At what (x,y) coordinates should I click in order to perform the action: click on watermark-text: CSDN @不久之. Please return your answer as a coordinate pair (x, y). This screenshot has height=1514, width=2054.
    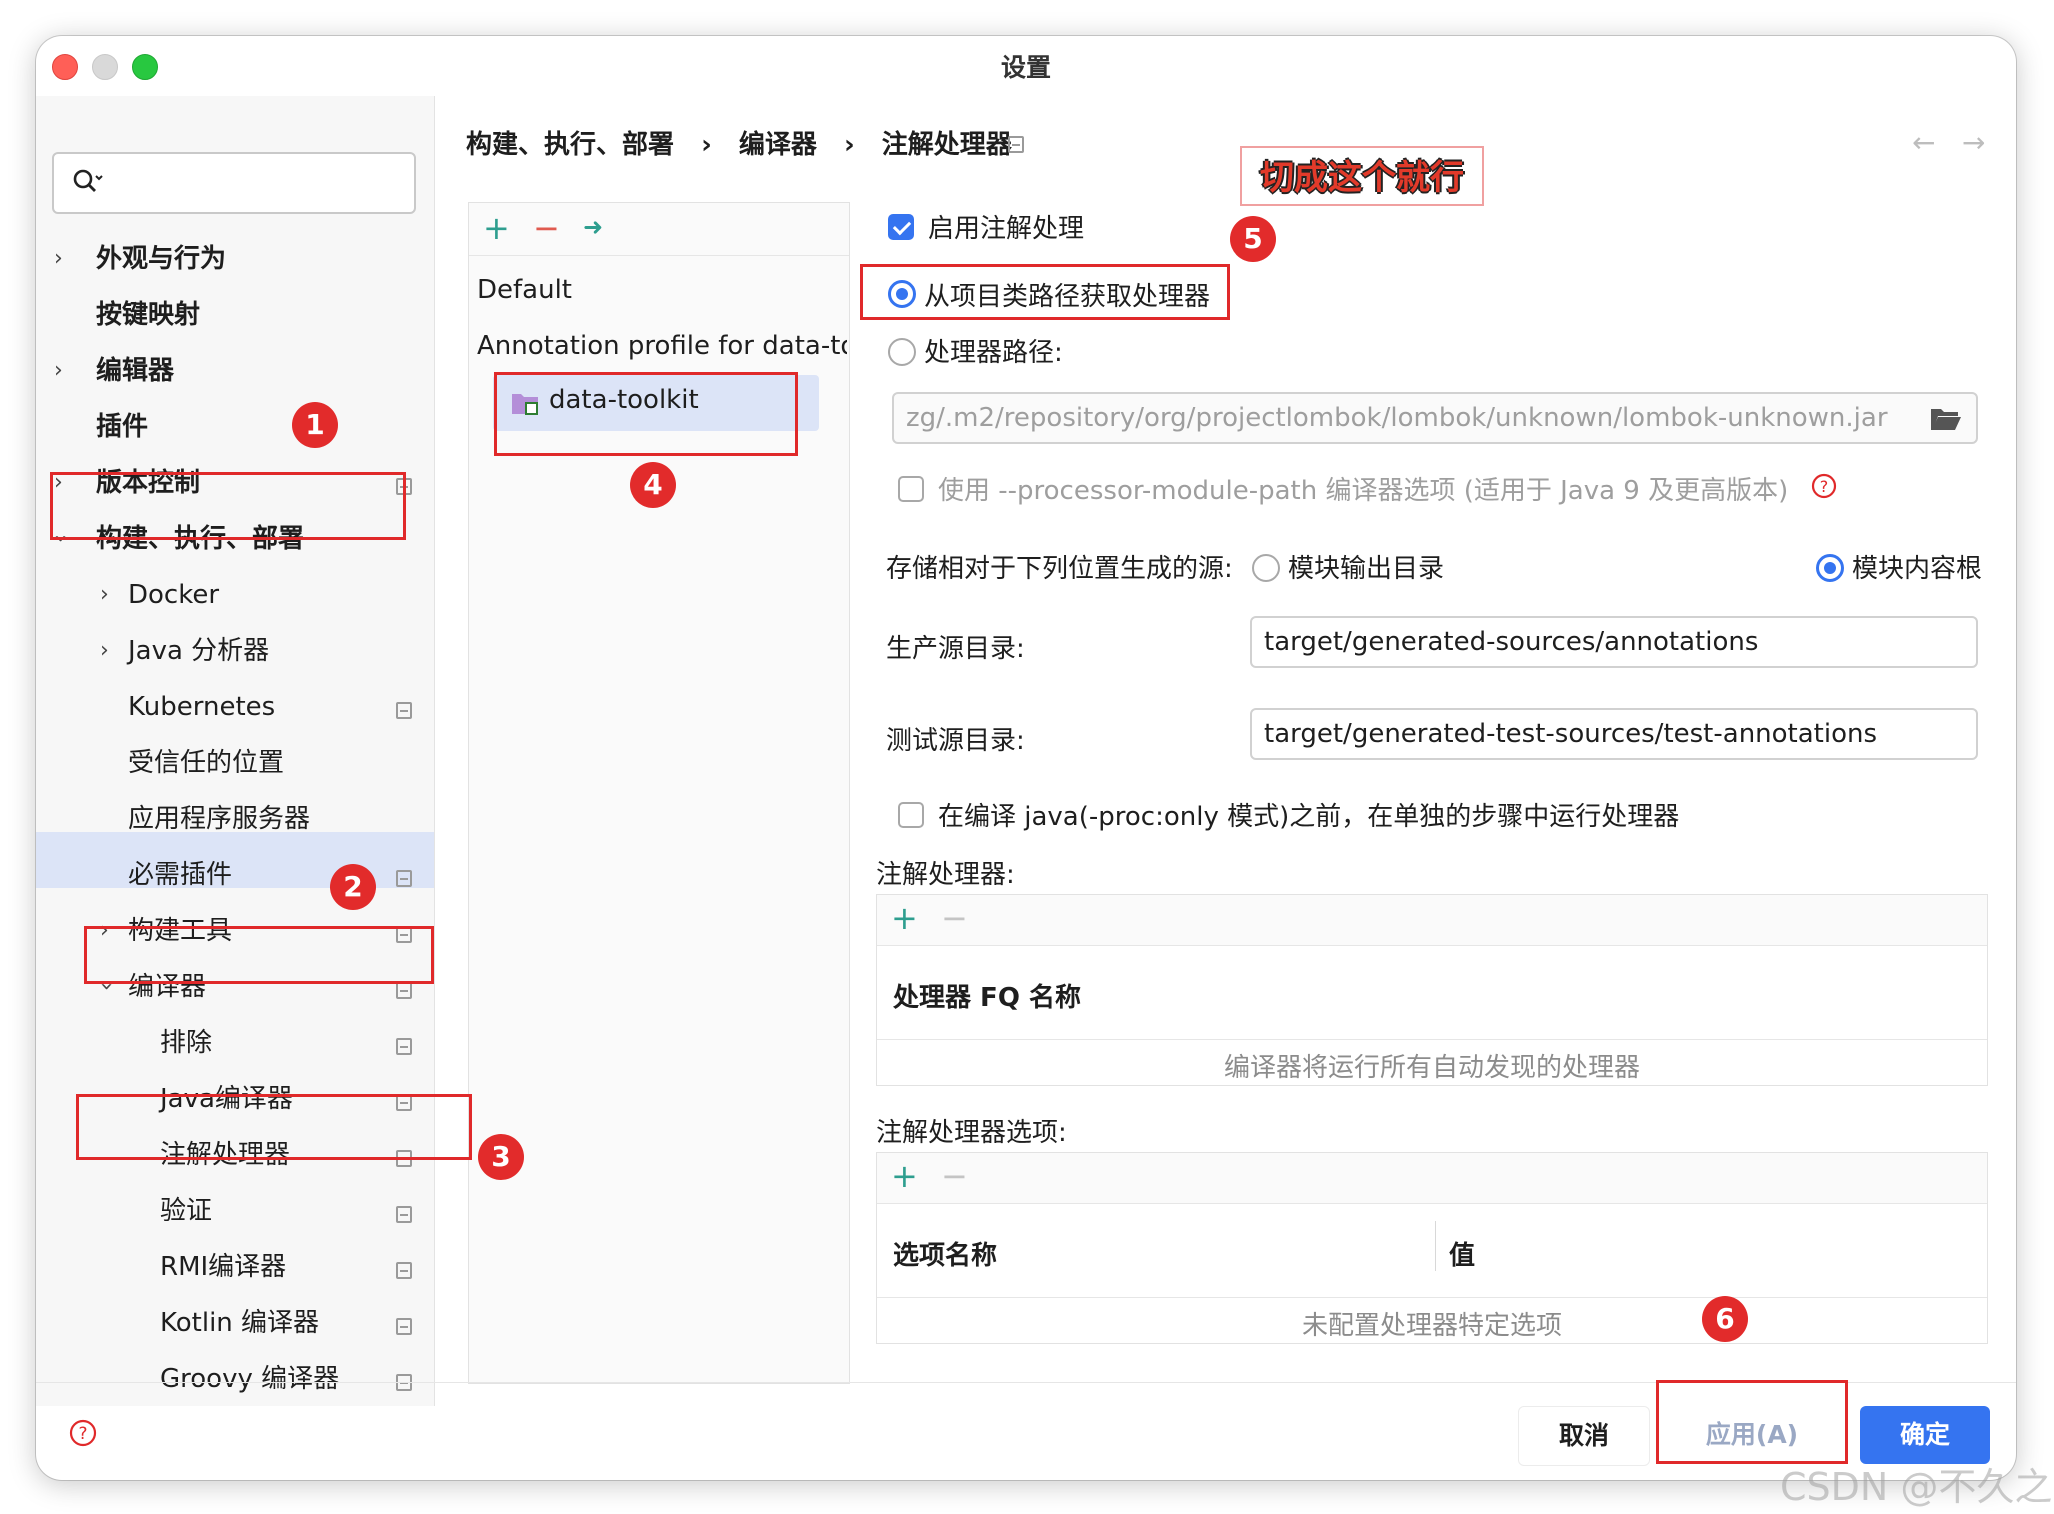
    Looking at the image, I should click on (1916, 1487).